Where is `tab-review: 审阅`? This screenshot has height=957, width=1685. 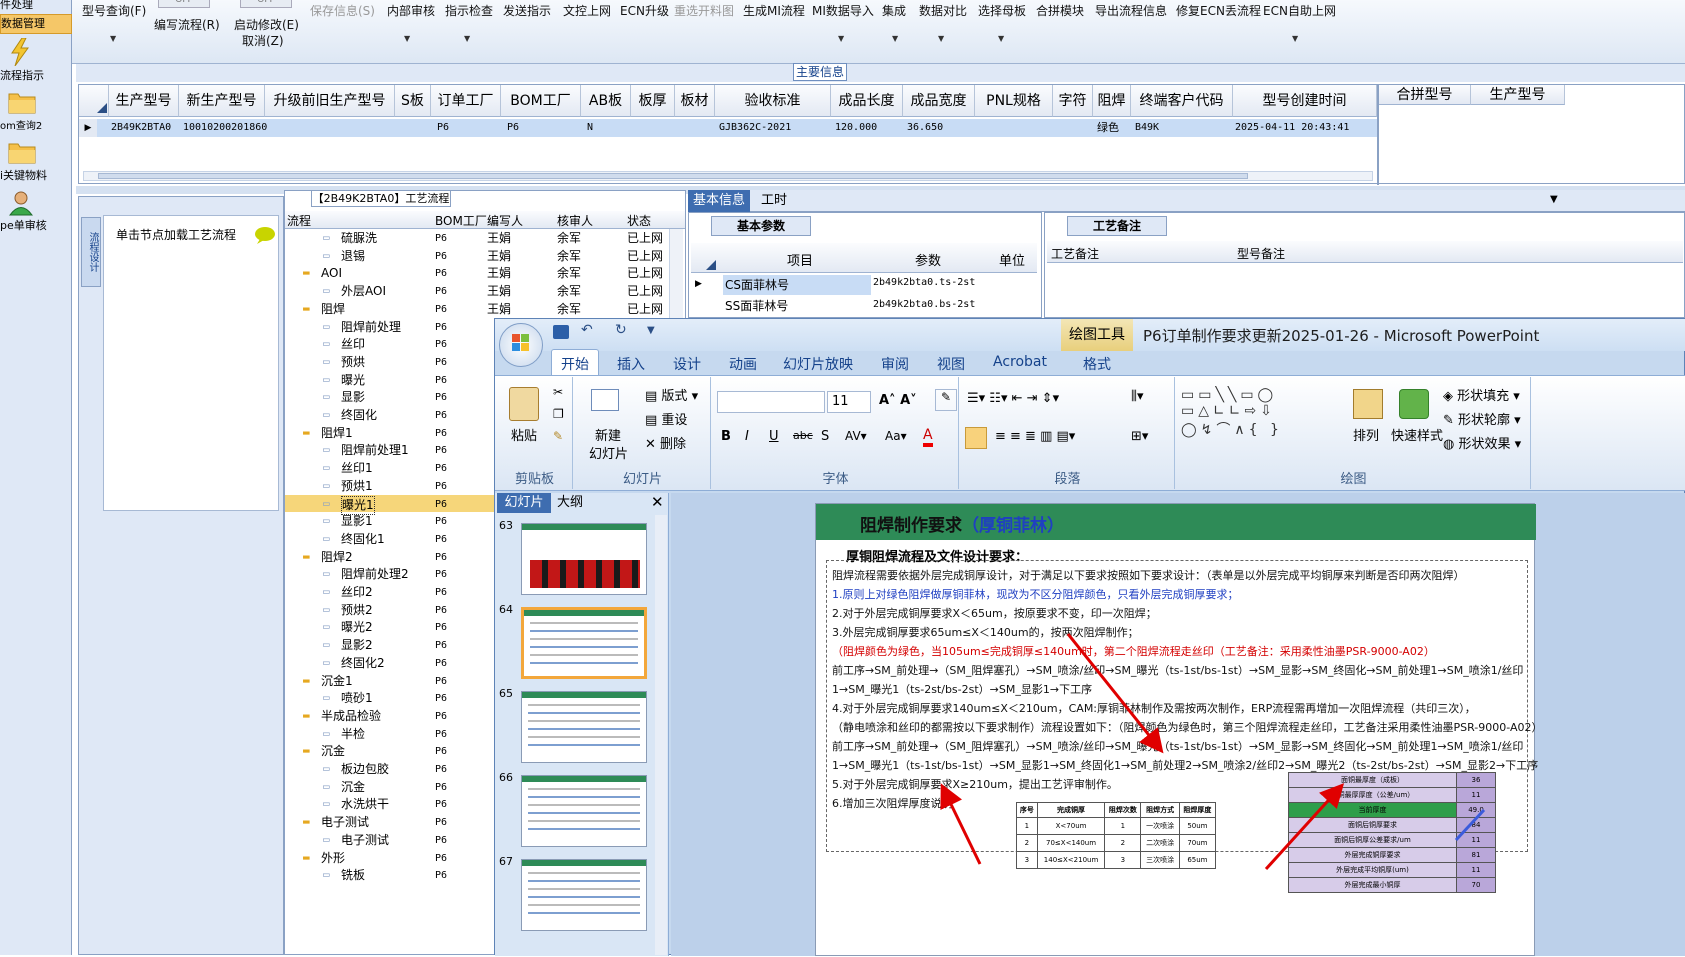
tab-review: 审阅 is located at coordinates (895, 364).